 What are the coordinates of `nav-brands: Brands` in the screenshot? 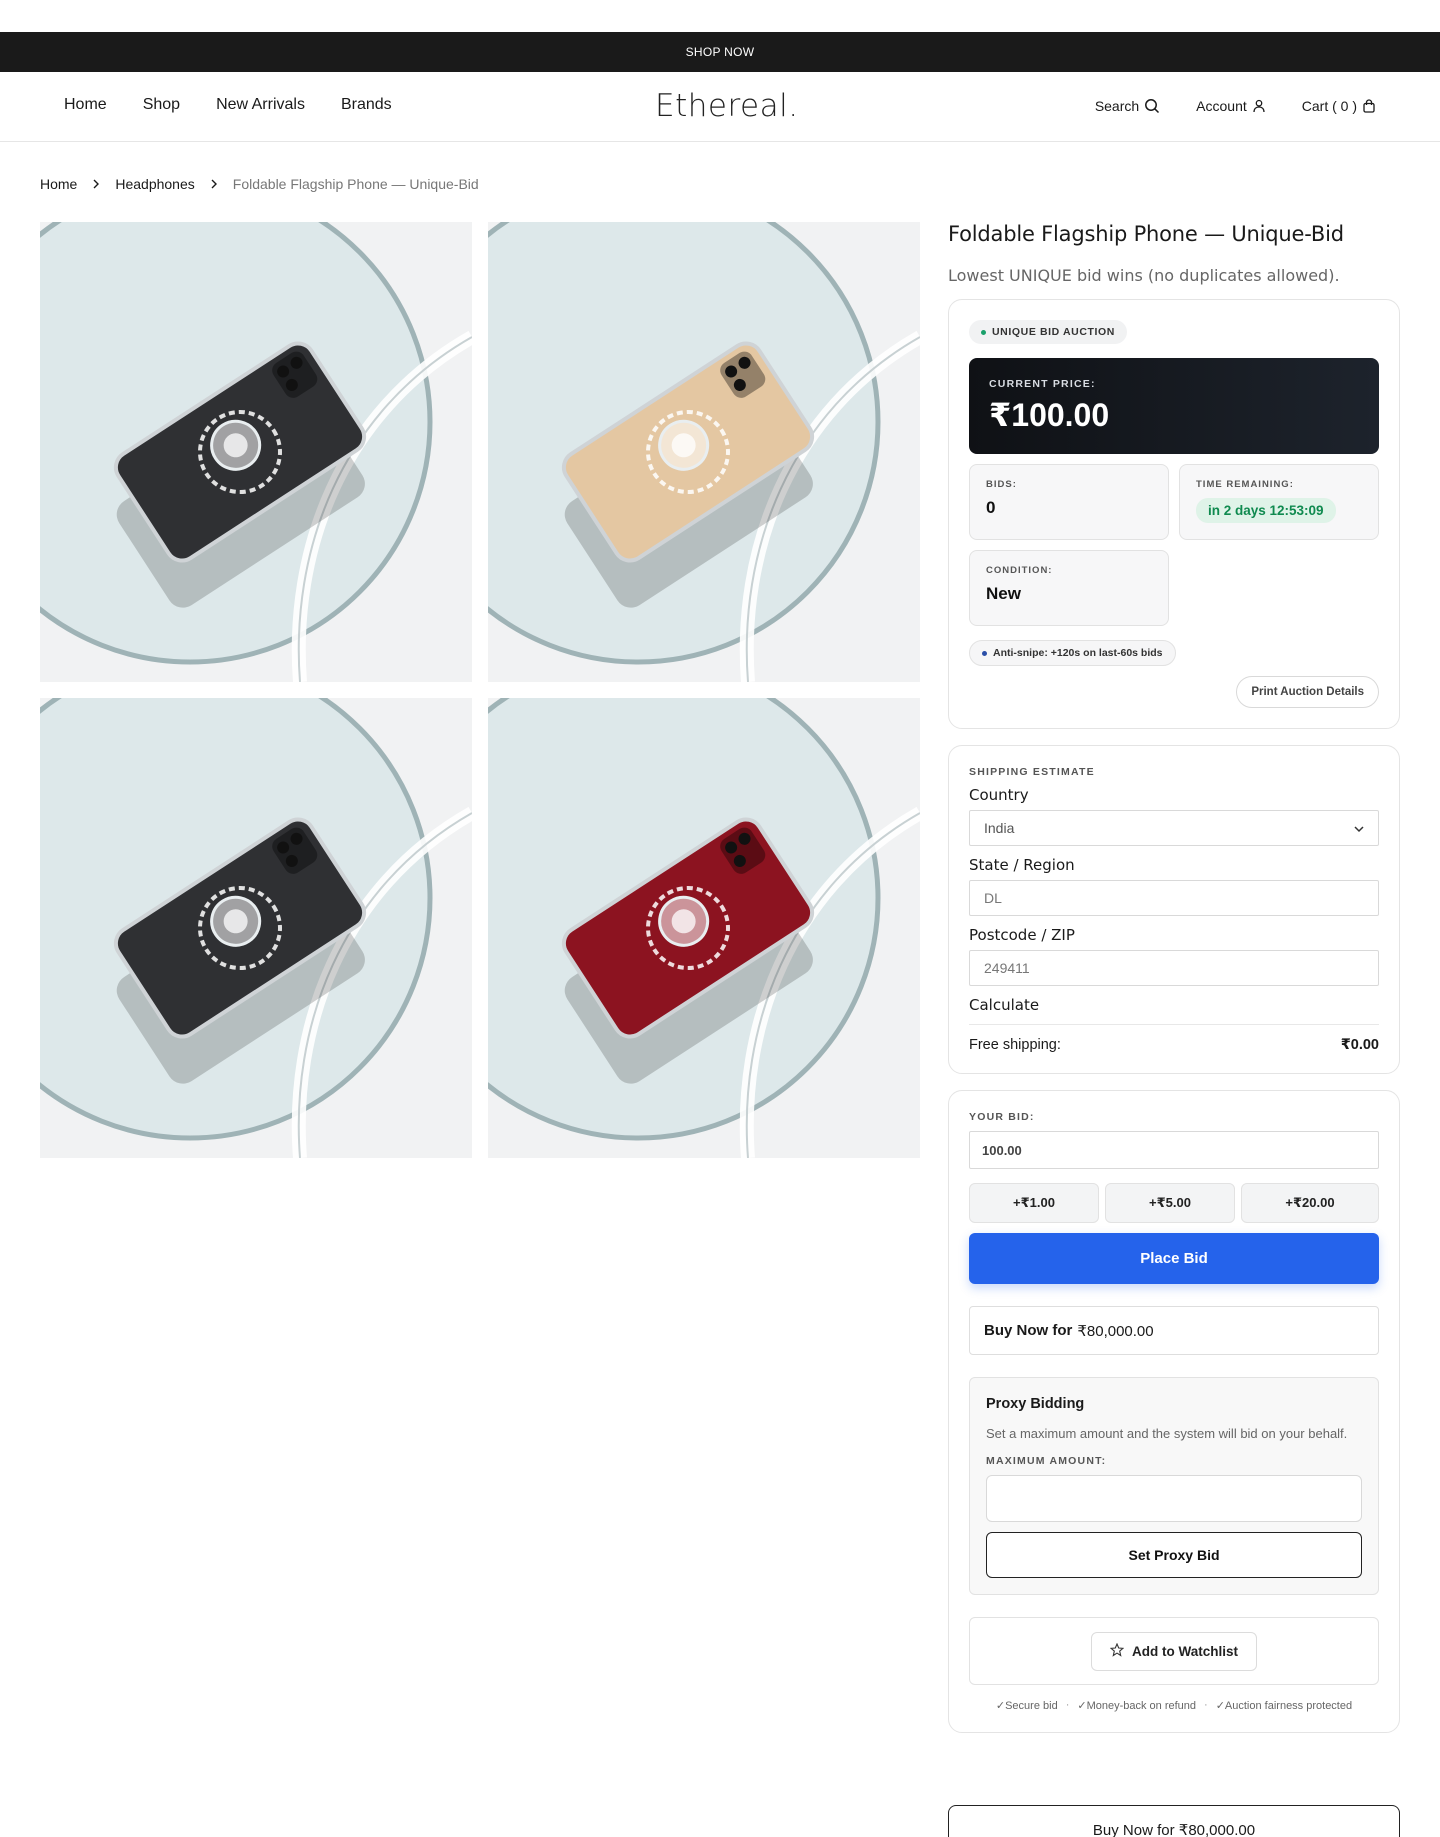 It's located at (366, 105).